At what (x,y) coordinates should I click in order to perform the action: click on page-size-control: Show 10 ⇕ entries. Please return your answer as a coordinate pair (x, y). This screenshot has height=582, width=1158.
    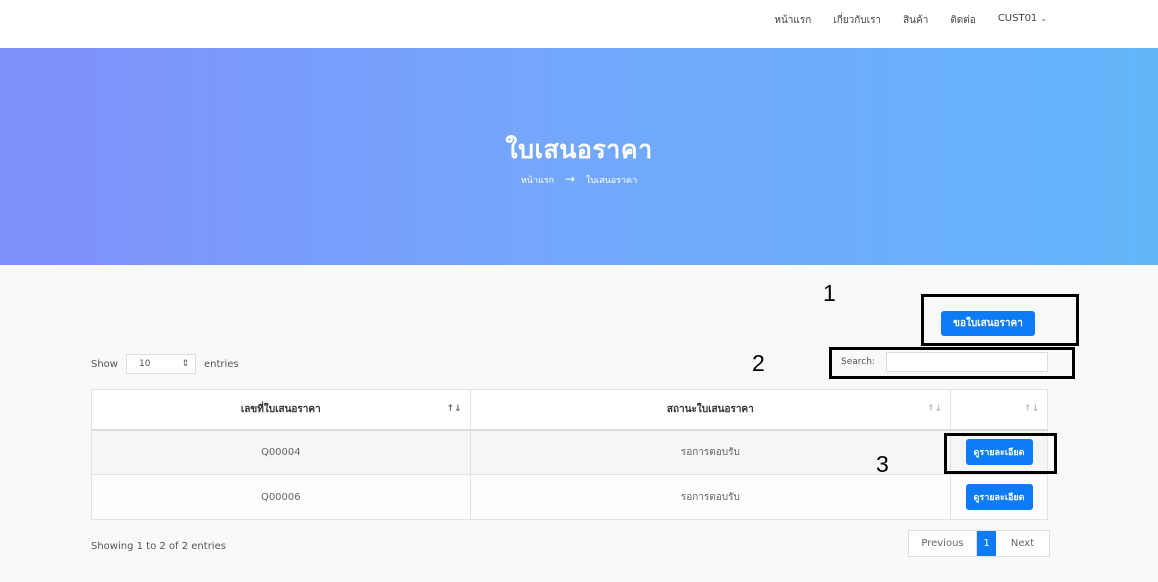
    Looking at the image, I should click on (165, 364).